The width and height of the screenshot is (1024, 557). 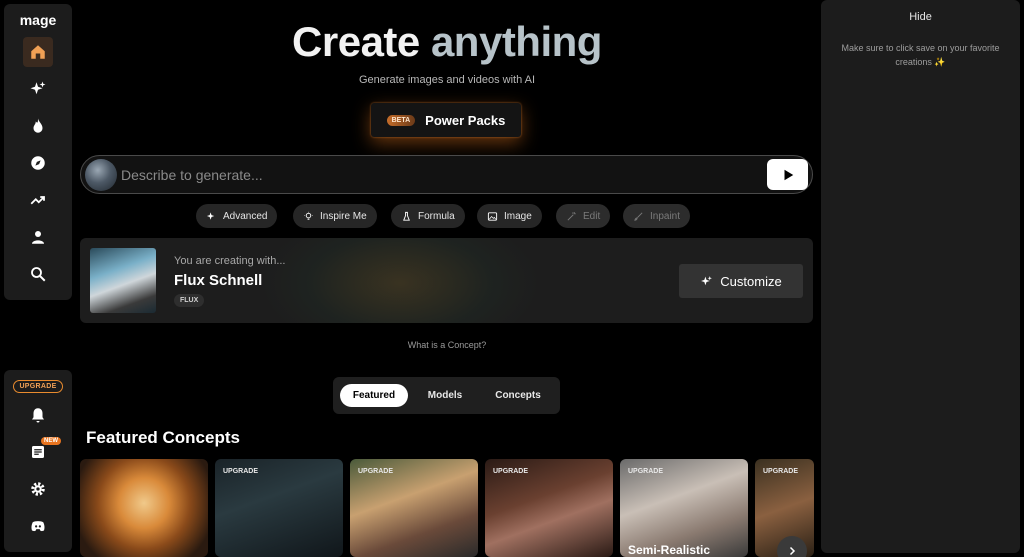 I want to click on generate-button, so click(x=787, y=174).